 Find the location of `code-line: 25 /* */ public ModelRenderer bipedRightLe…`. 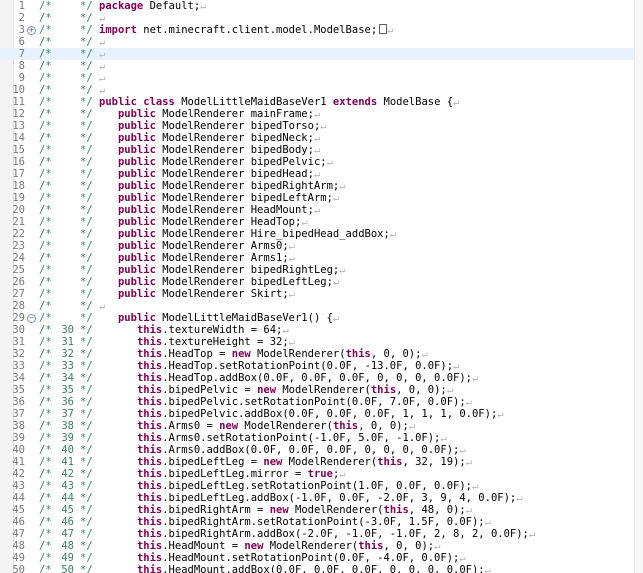

code-line: 25 /* */ public ModelRenderer bipedRightLe… is located at coordinates (317, 270).